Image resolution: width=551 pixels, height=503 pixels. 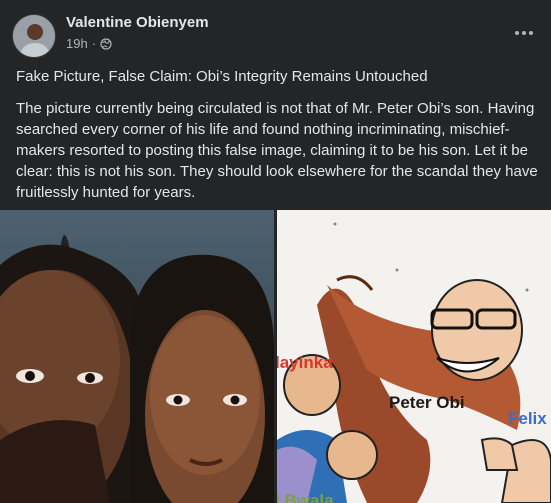 I want to click on cartoon-label-center: Peter Obi, so click(x=427, y=402).